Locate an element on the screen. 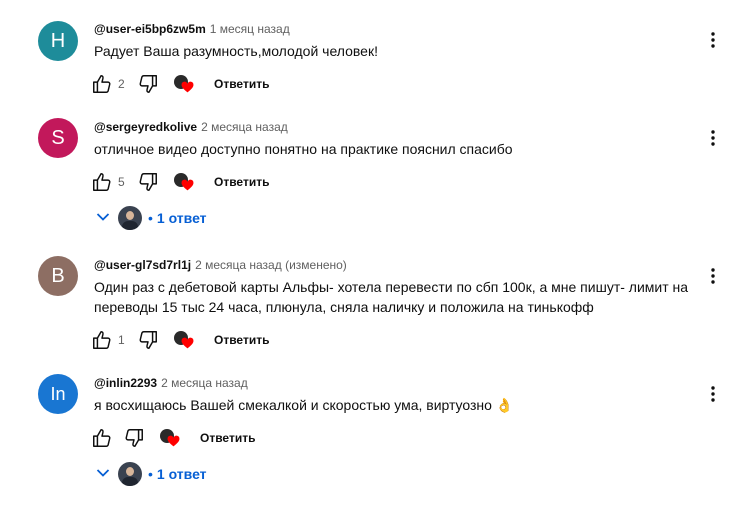 Image resolution: width=752 pixels, height=506 pixels. comment-actions: Ответить is located at coordinates (172, 438).